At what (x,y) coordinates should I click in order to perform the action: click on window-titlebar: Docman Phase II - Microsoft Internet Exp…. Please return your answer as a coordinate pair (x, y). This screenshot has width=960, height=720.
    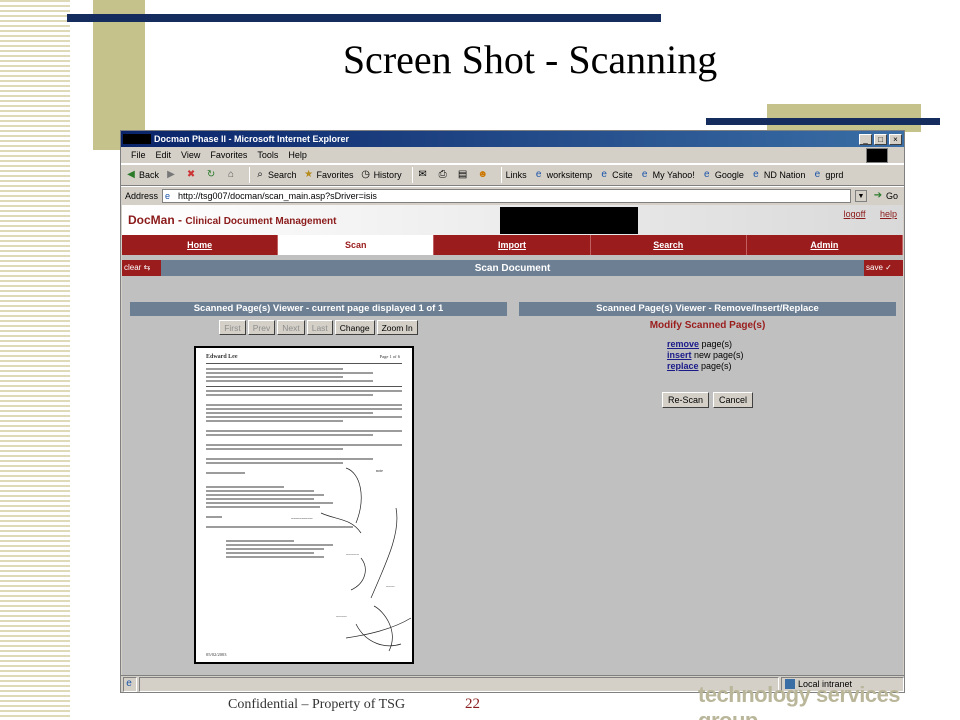
    Looking at the image, I should click on (512, 139).